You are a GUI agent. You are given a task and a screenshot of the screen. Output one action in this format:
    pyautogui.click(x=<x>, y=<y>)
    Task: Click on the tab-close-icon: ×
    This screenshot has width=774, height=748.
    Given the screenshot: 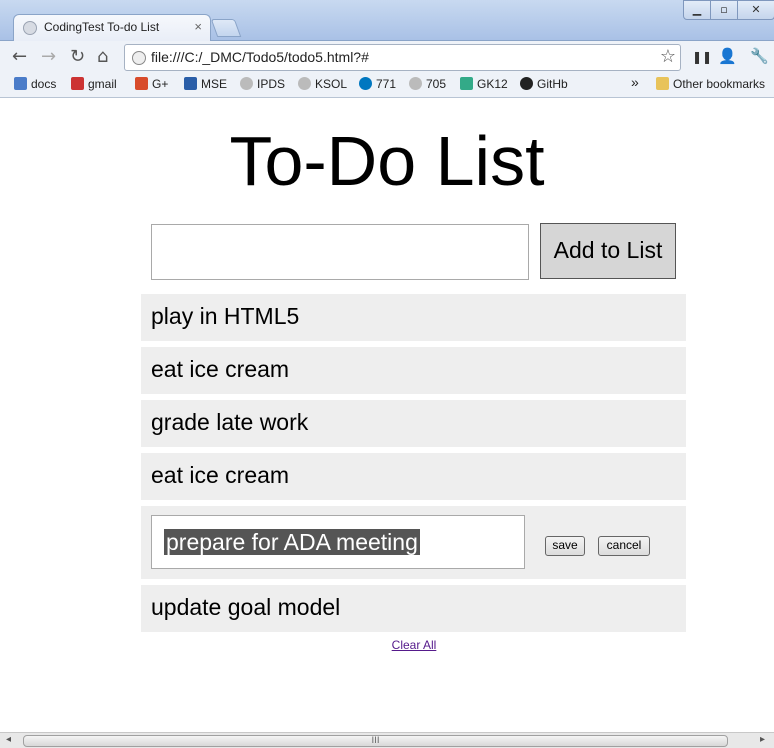 What is the action you would take?
    pyautogui.click(x=198, y=26)
    